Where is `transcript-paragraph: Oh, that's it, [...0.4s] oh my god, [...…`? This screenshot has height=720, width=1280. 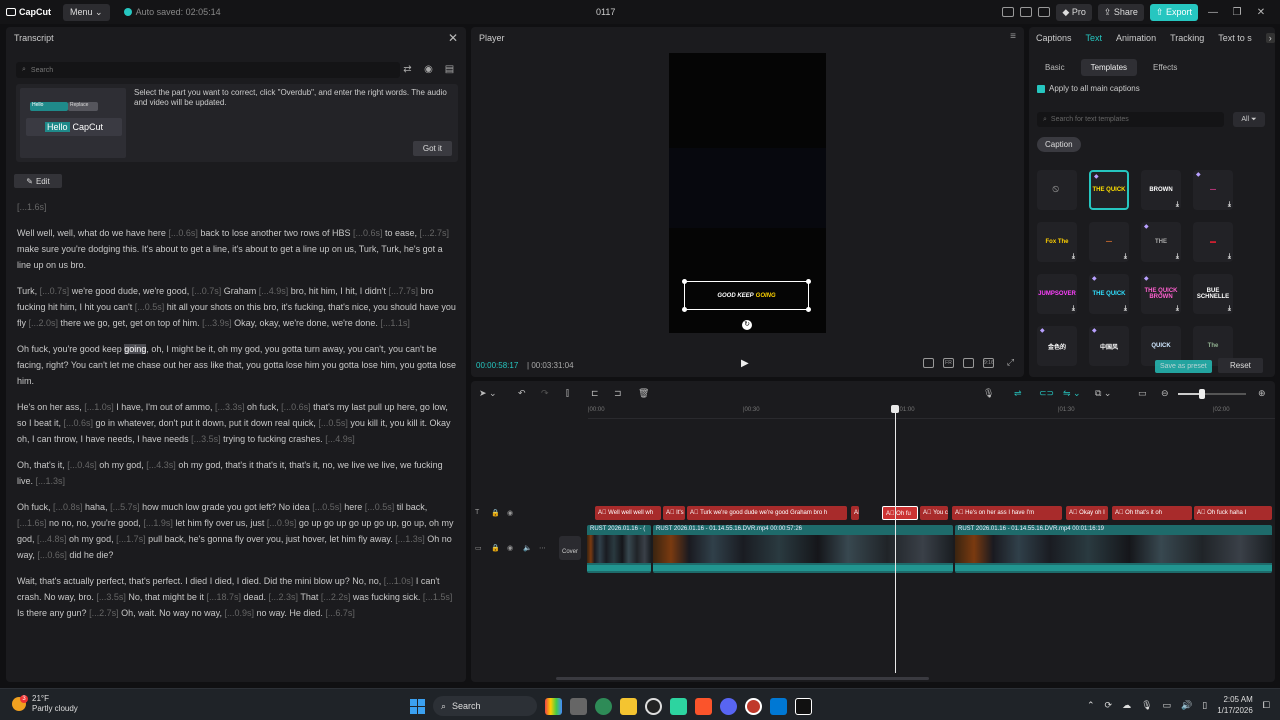 transcript-paragraph: Oh, that's it, [...0.4s] oh my god, [...… is located at coordinates (237, 473).